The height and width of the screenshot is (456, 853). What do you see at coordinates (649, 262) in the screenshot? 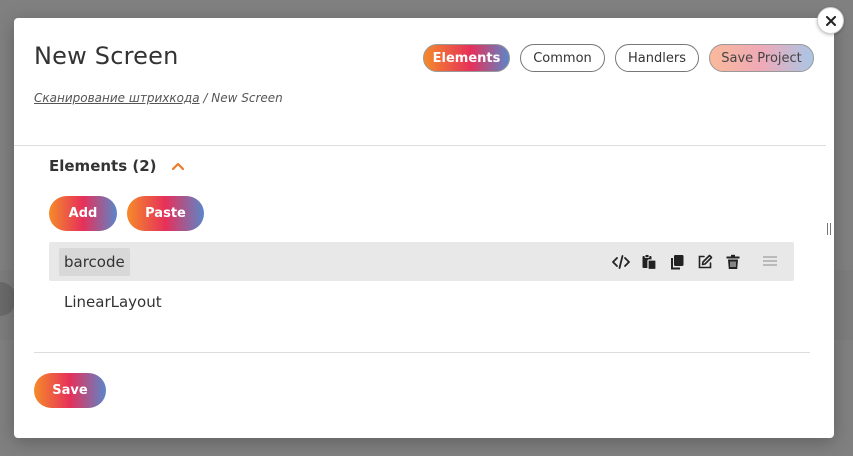
I see `paste-icon` at bounding box center [649, 262].